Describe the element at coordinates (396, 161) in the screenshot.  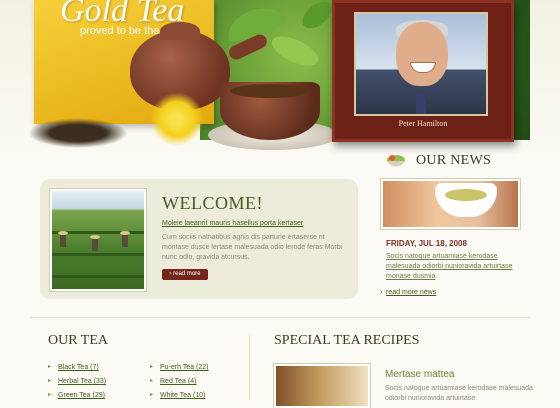
I see `tea-bowl-icon` at that location.